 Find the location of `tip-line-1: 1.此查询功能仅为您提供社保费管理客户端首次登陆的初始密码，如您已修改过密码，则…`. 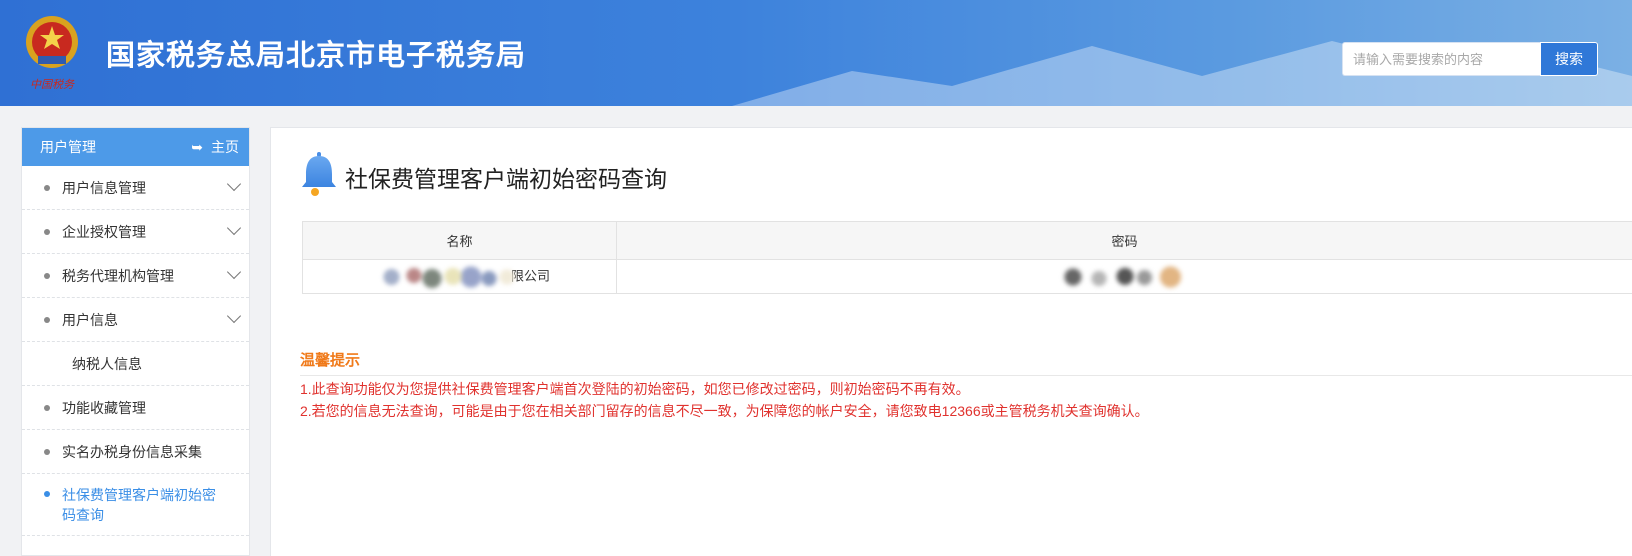

tip-line-1: 1.此查询功能仅为您提供社保费管理客户端首次登陆的初始密码，如您已修改过密码，则… is located at coordinates (635, 389).